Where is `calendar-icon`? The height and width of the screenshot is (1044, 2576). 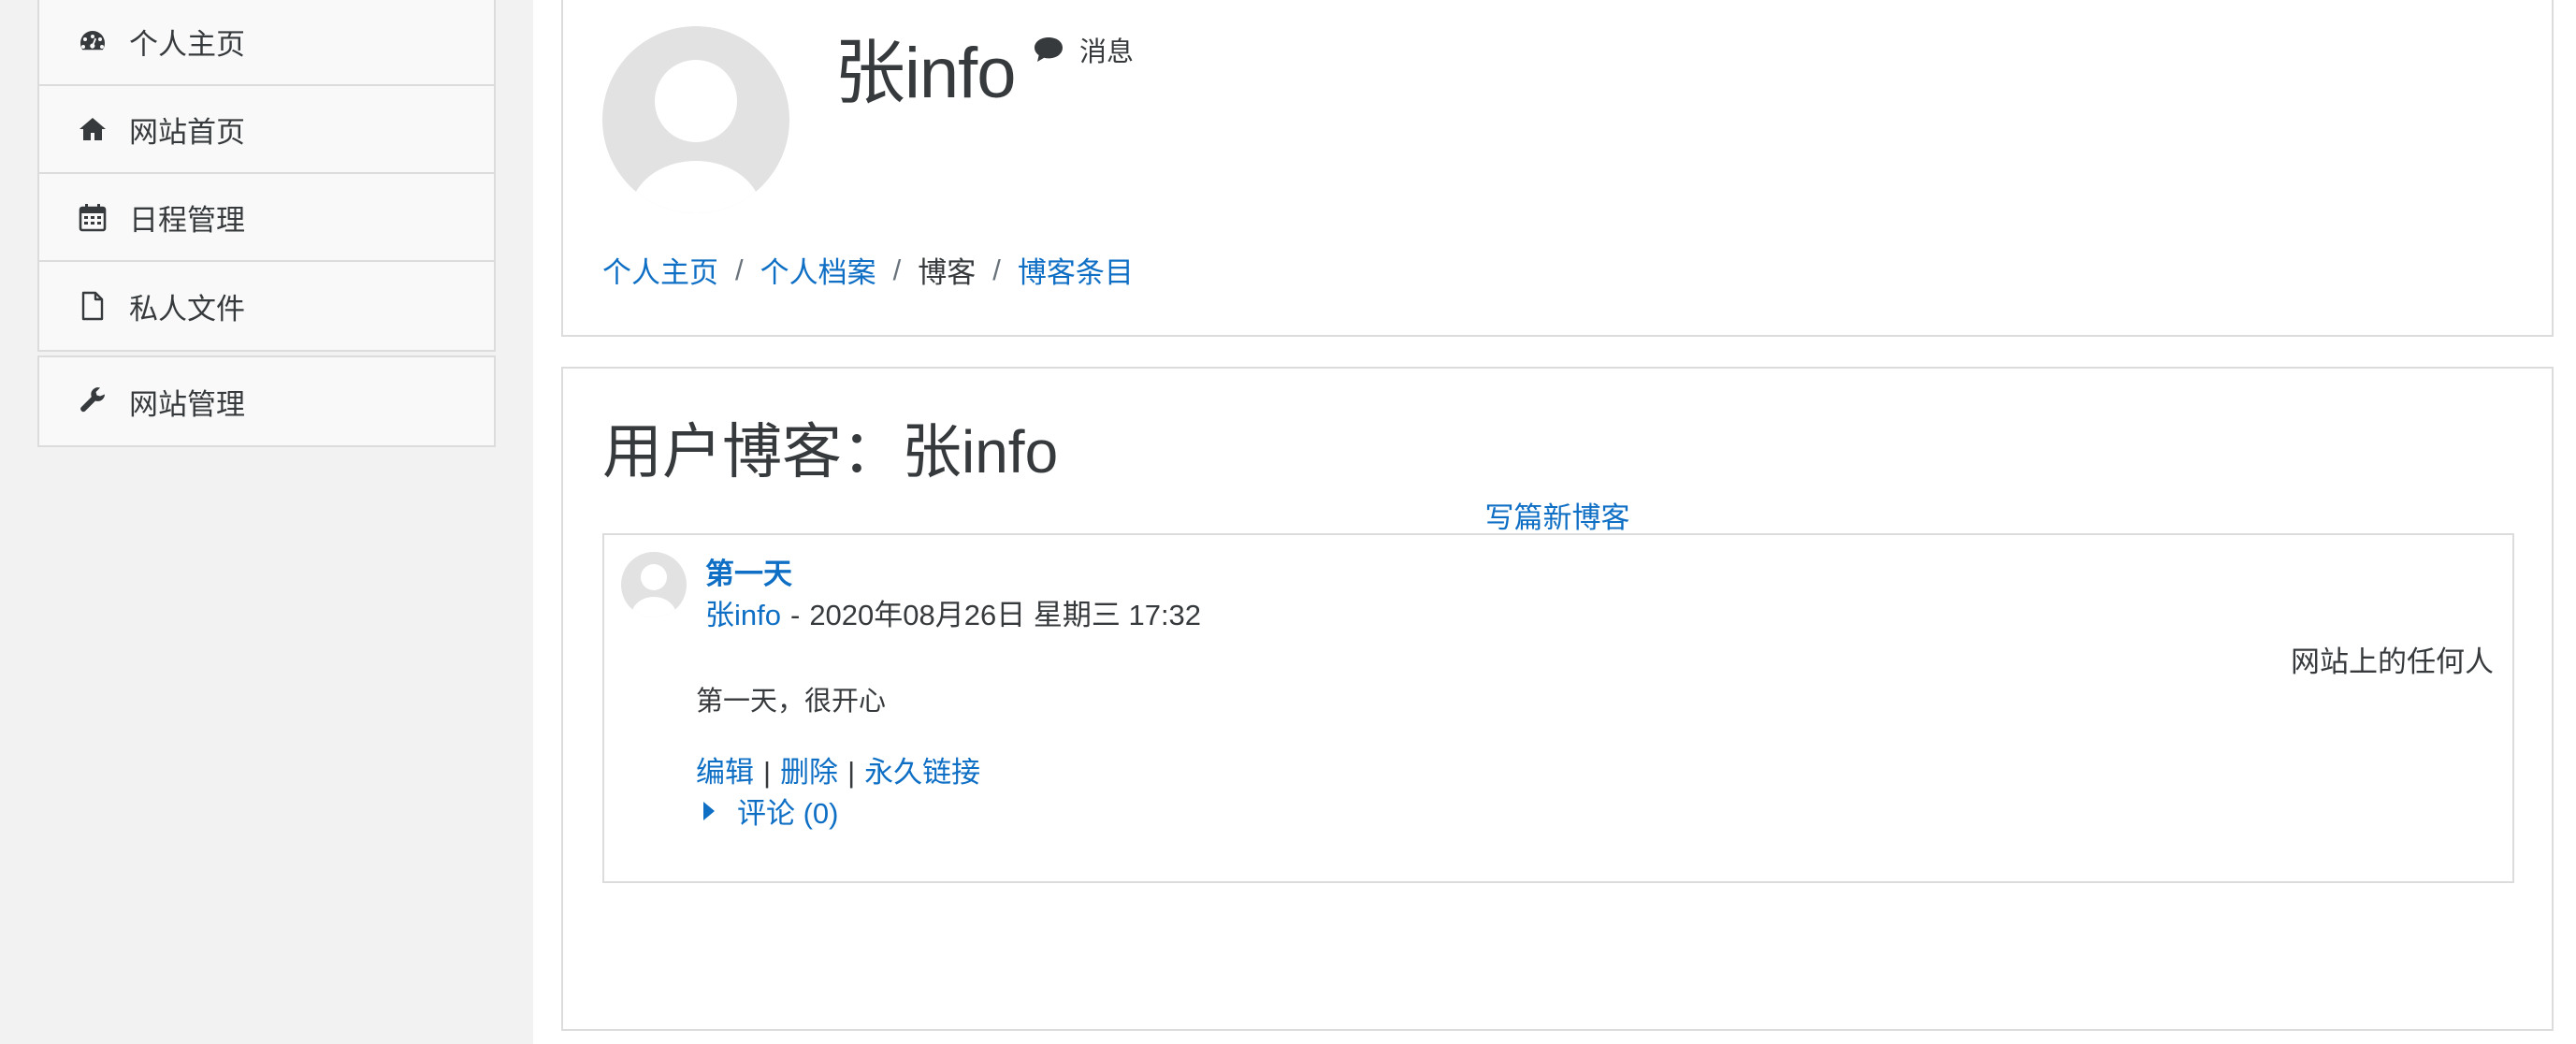 calendar-icon is located at coordinates (93, 217).